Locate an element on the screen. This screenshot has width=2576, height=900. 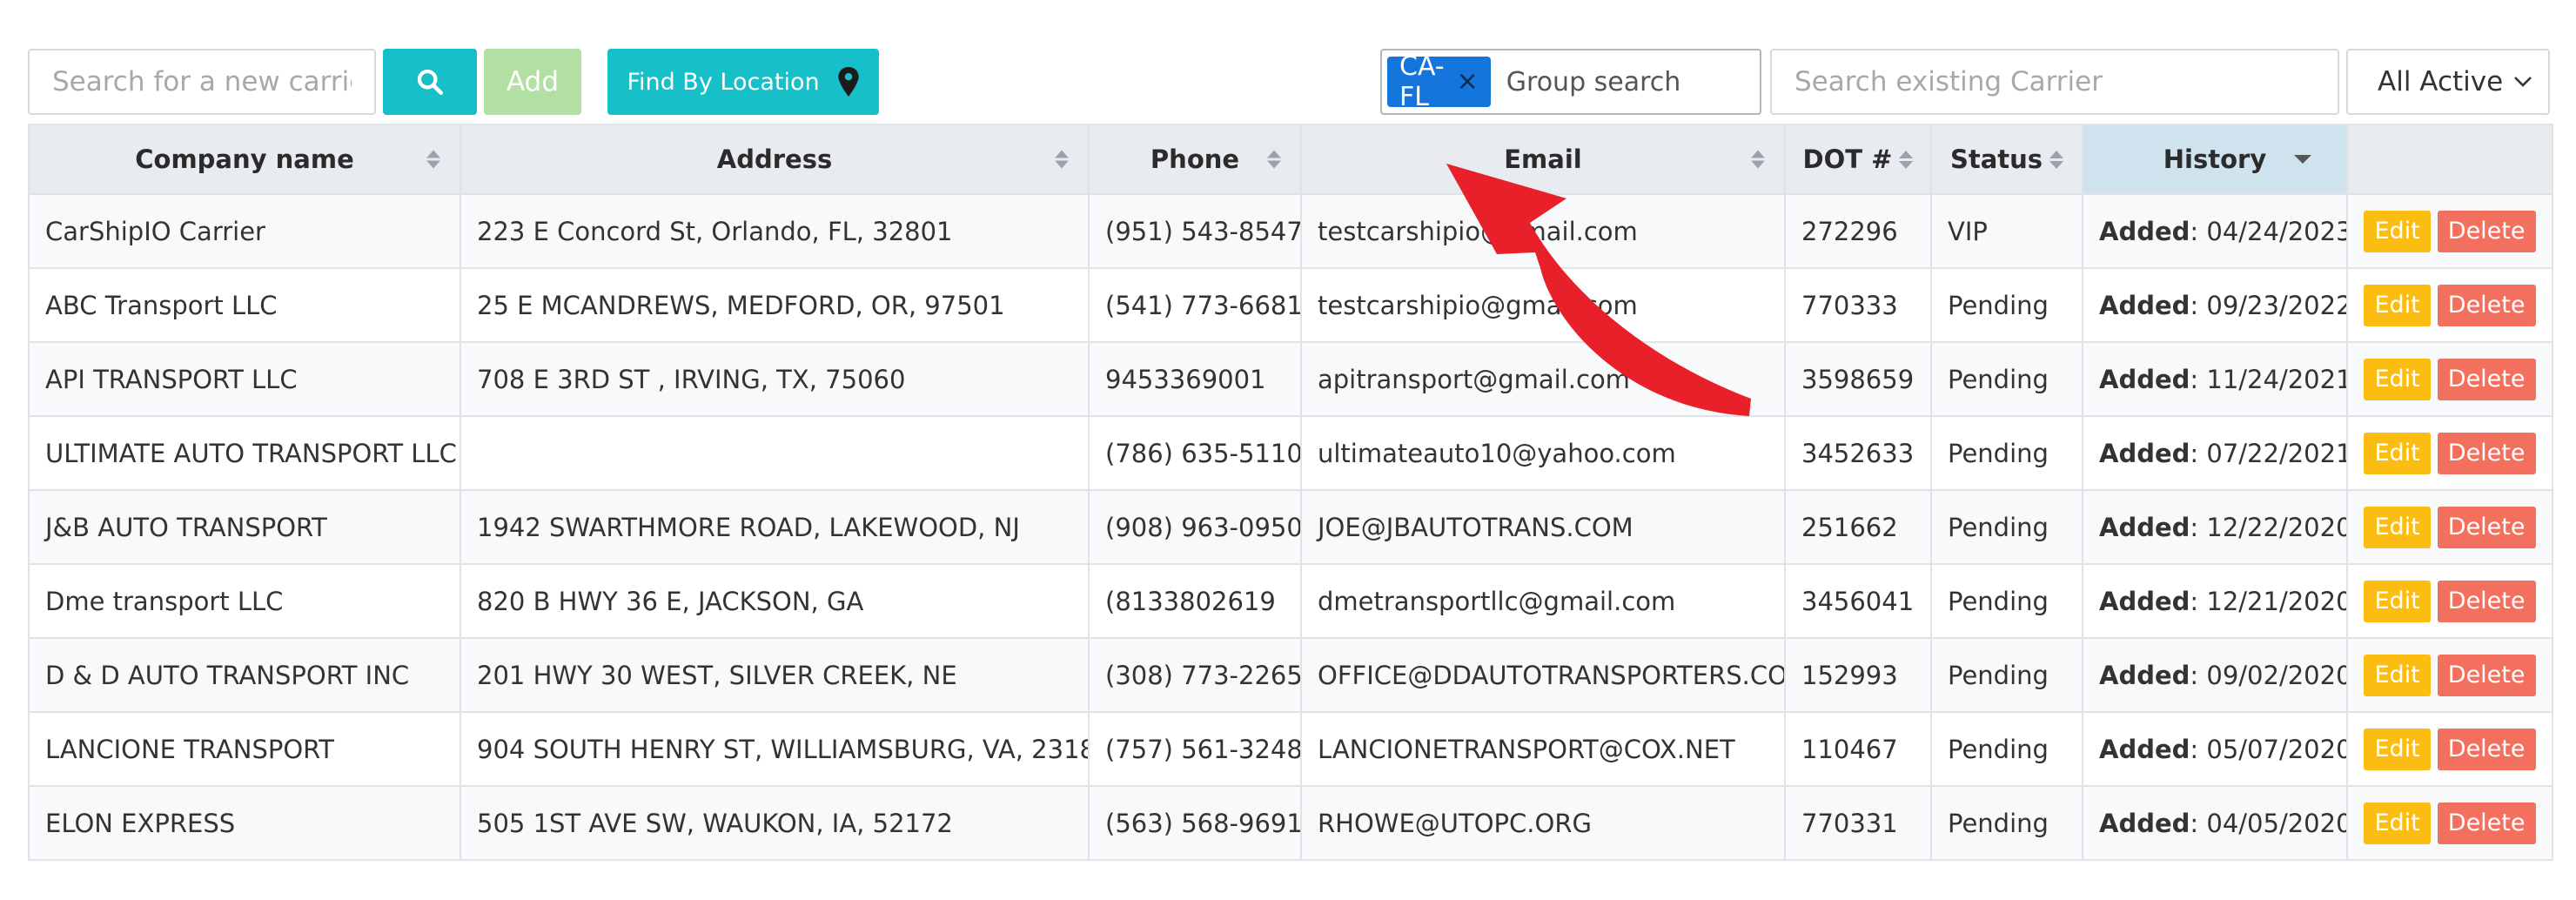
cell-company: LANCIONE TRANSPORT is located at coordinates (244, 749).